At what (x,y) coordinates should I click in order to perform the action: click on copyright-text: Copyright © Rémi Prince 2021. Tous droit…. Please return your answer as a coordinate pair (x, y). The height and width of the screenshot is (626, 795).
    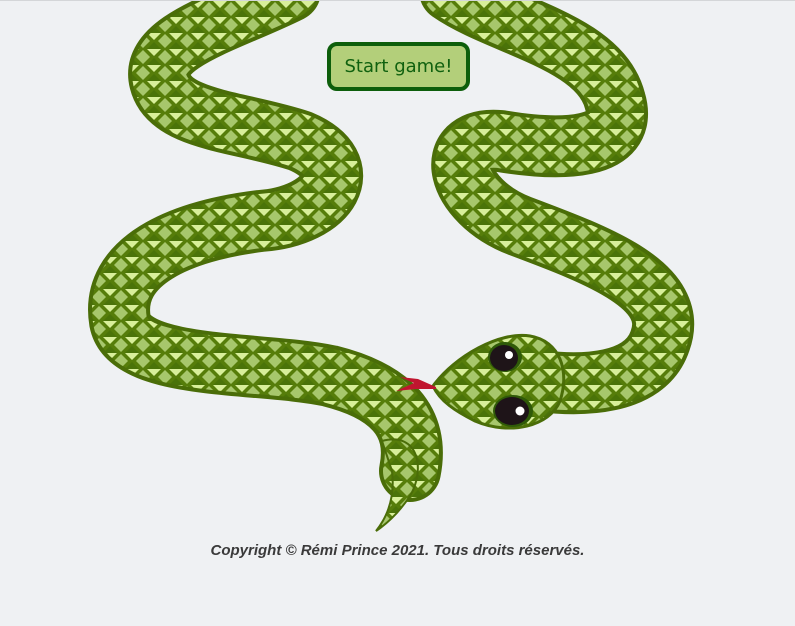
    Looking at the image, I should click on (397, 550).